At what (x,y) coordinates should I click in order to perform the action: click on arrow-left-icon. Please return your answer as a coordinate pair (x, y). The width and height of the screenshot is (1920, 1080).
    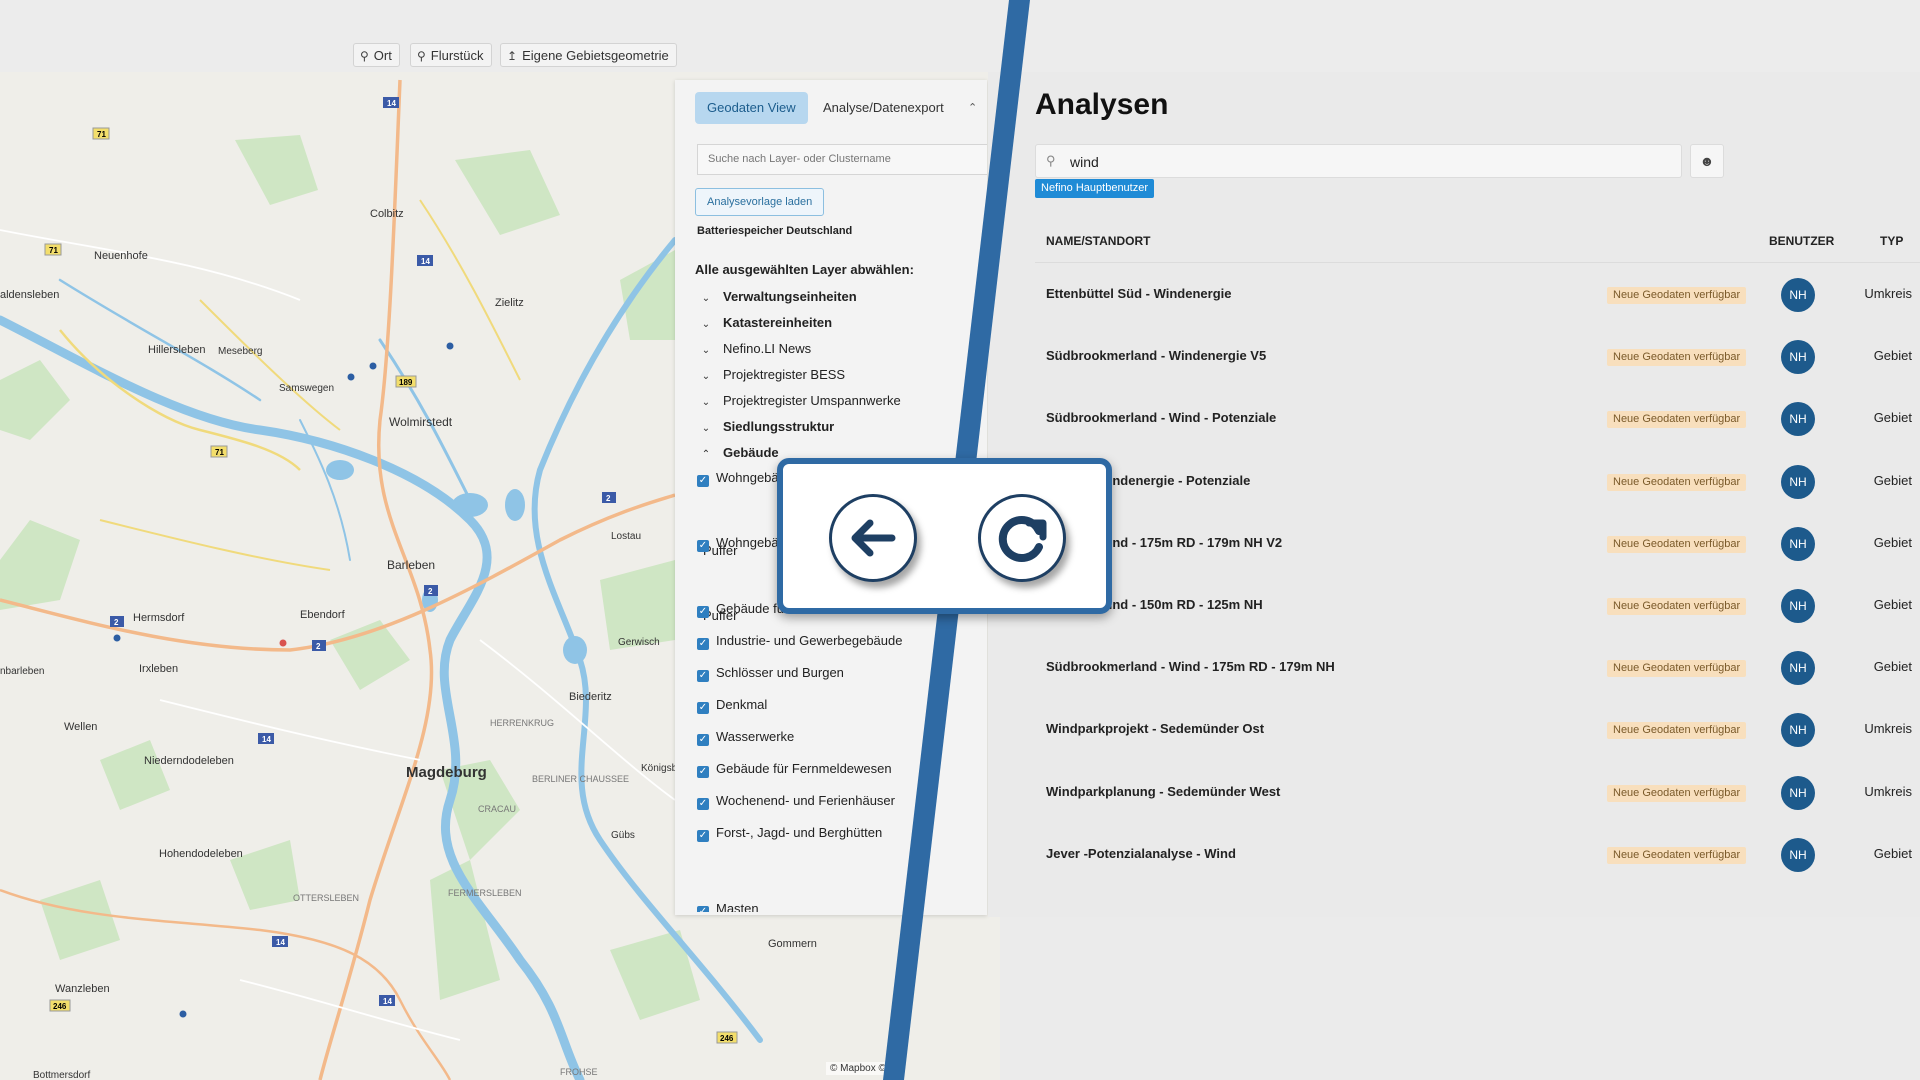
    Looking at the image, I should click on (873, 538).